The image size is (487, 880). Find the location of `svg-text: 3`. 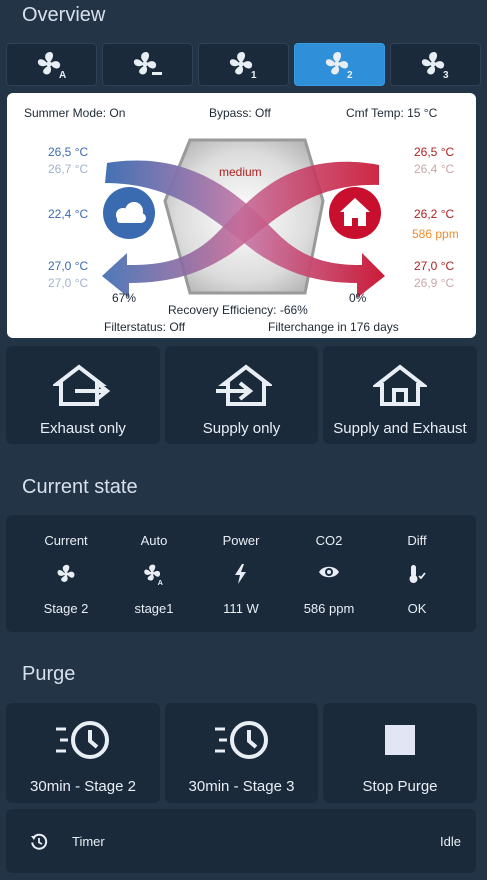

svg-text: 3 is located at coordinates (446, 75).